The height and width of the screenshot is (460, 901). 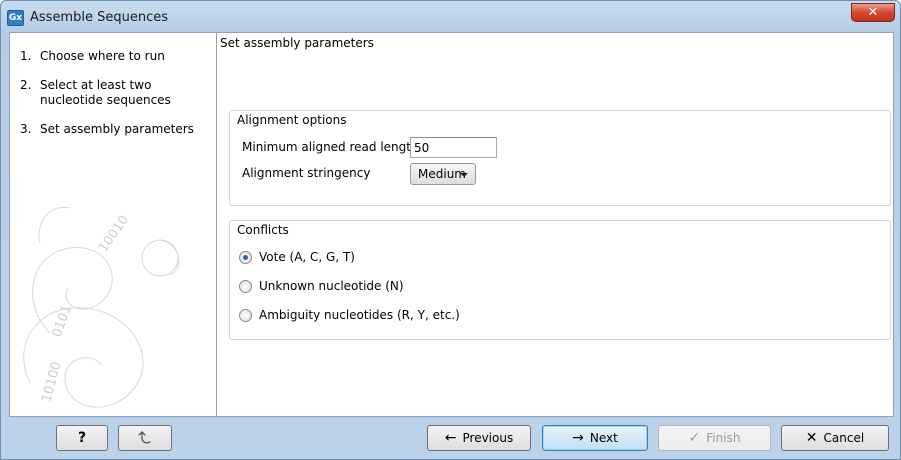 What do you see at coordinates (464, 175) in the screenshot?
I see `chevron-down-icon` at bounding box center [464, 175].